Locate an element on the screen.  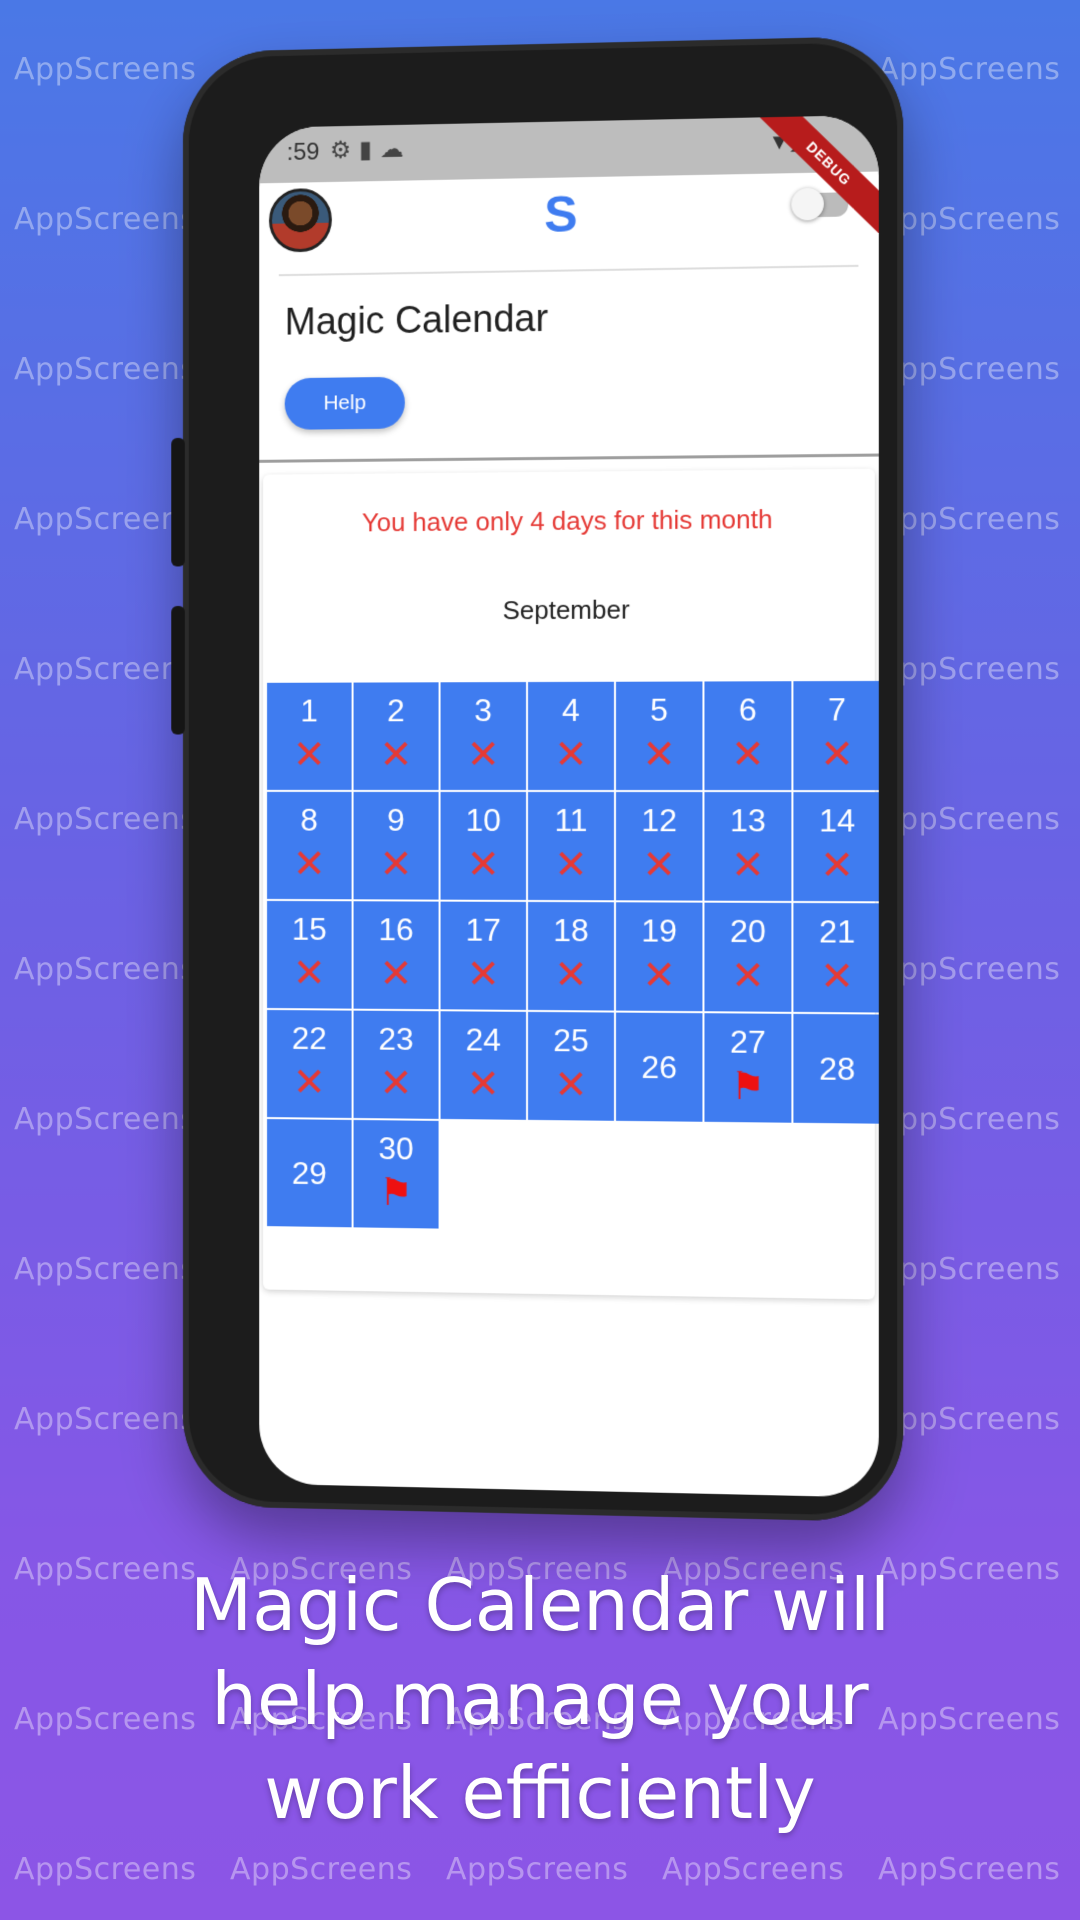
day-number: 26 is located at coordinates (659, 1066).